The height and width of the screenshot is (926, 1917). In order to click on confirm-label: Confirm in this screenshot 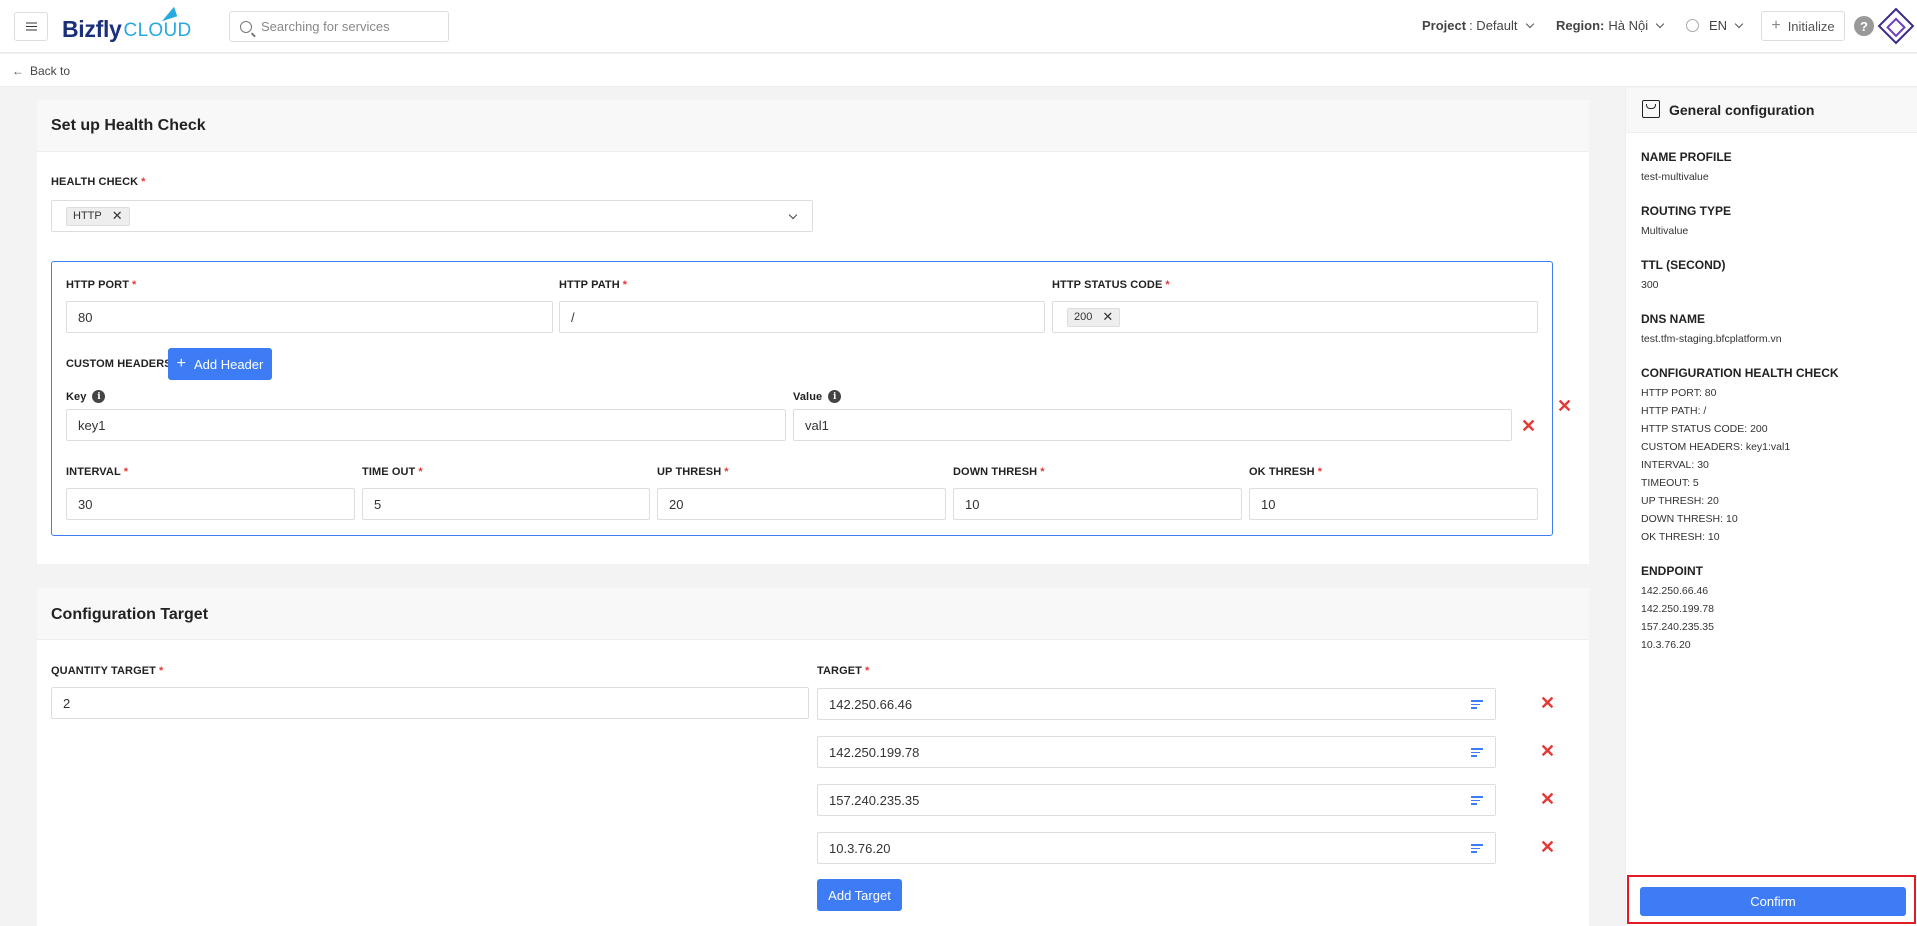, I will do `click(1773, 901)`.